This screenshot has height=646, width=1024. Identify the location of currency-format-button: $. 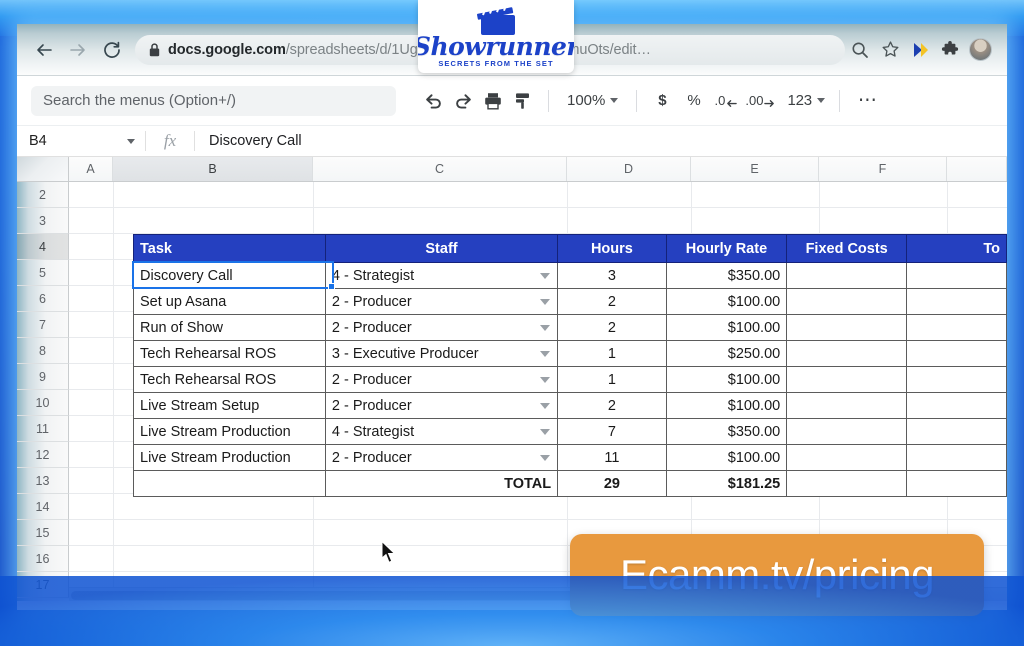
(662, 101).